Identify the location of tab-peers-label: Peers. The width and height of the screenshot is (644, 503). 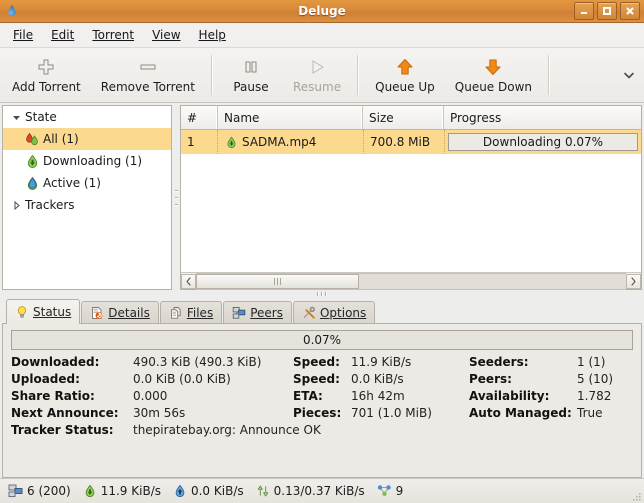
(266, 313).